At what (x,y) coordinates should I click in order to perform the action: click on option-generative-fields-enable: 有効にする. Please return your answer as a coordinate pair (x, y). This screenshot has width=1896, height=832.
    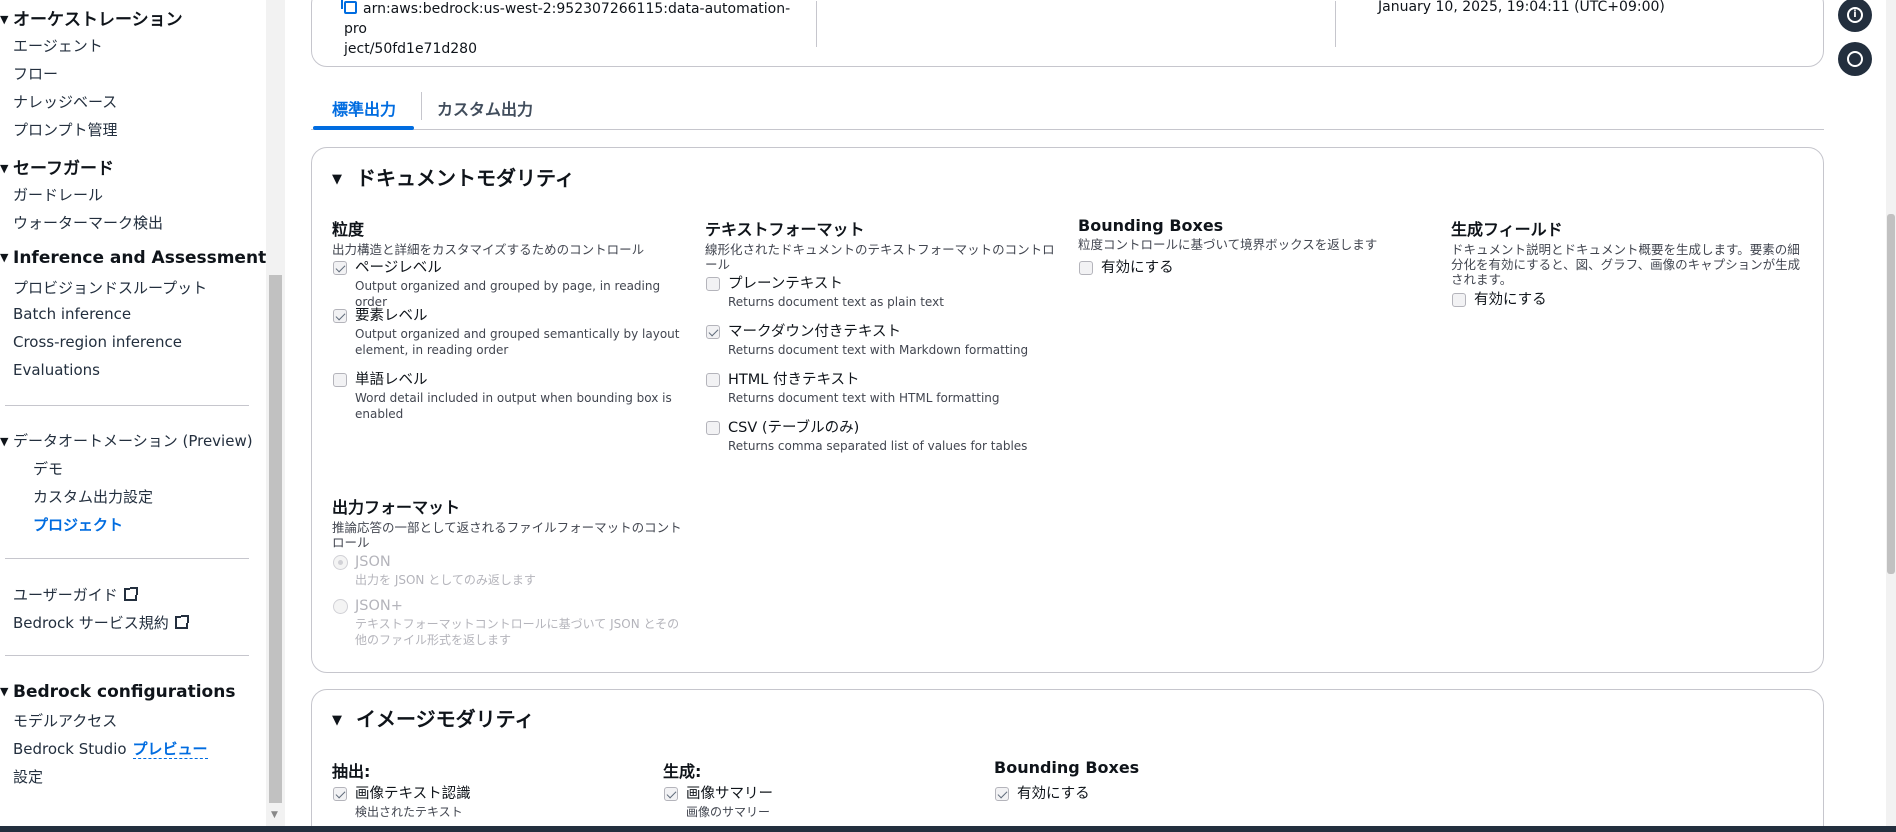
    Looking at the image, I should click on (1626, 300).